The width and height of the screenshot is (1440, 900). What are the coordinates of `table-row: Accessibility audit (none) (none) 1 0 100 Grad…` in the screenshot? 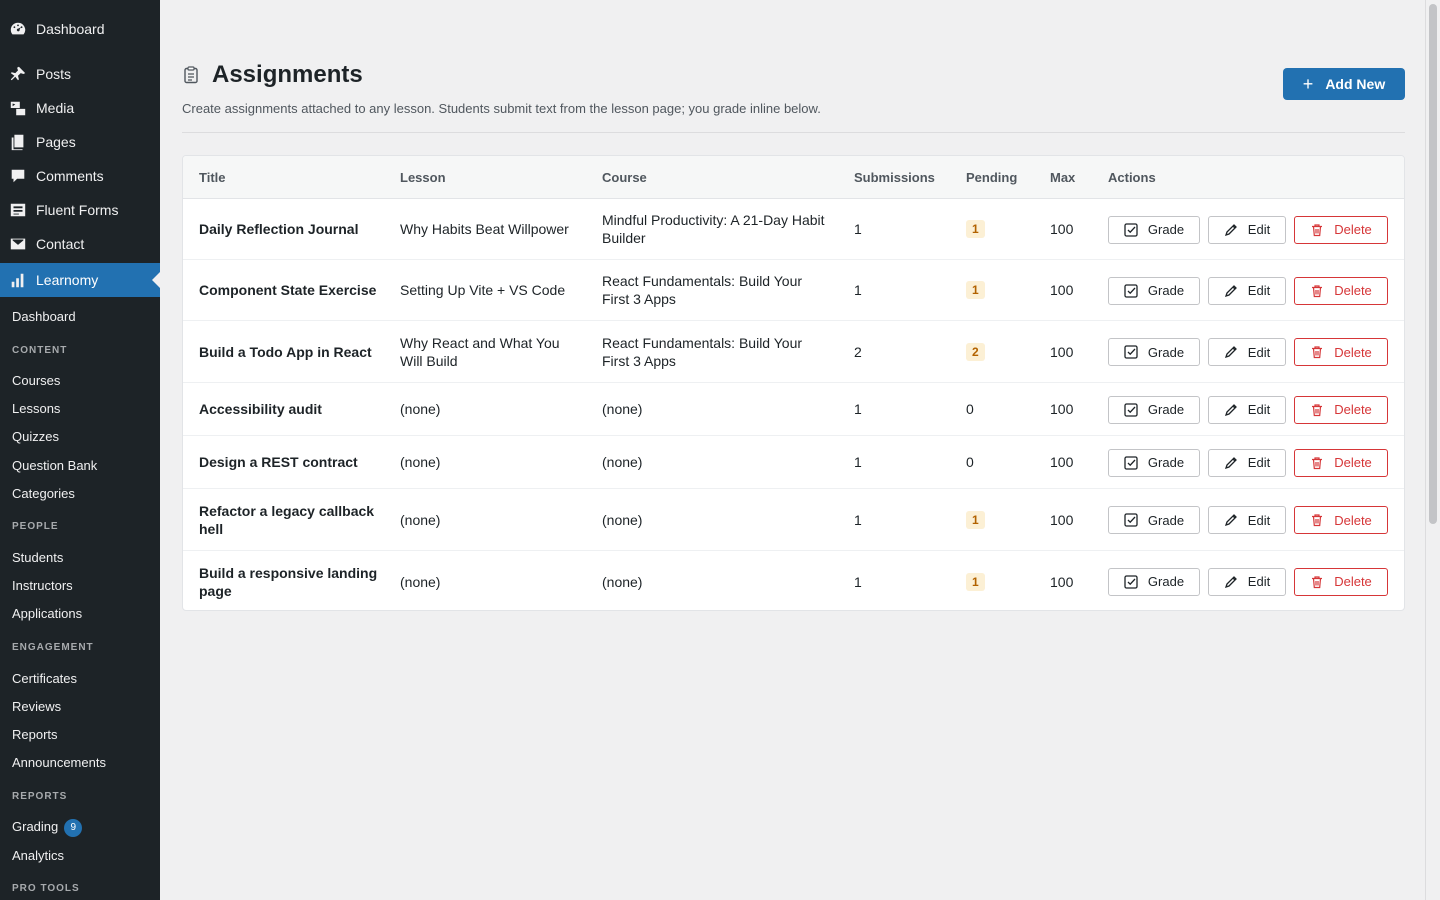 It's located at (793, 409).